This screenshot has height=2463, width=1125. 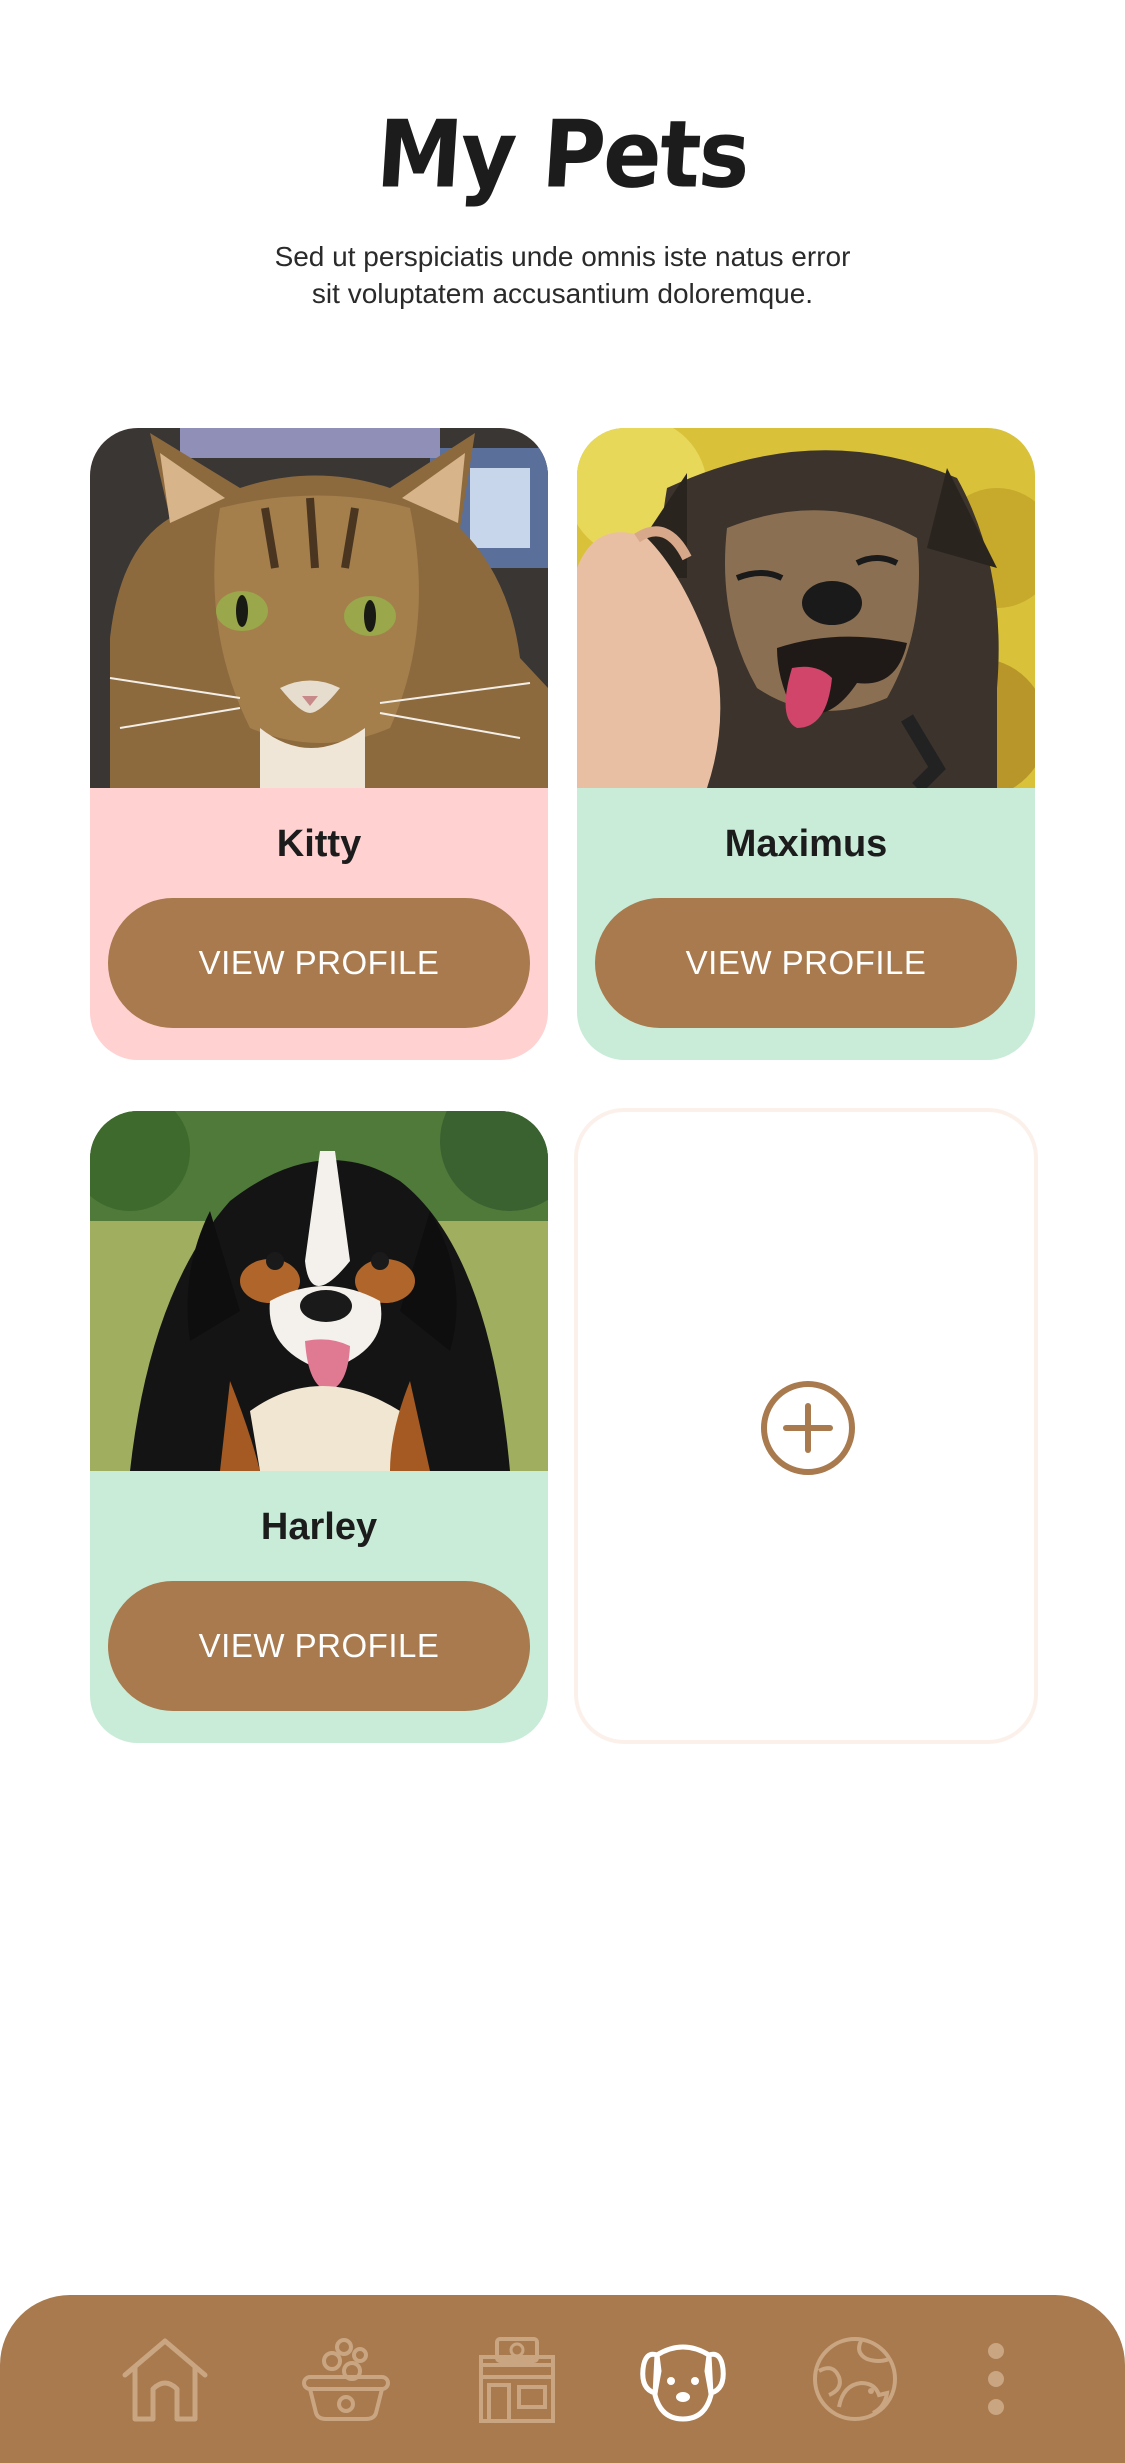 I want to click on pet-name: Harley, so click(x=319, y=1527).